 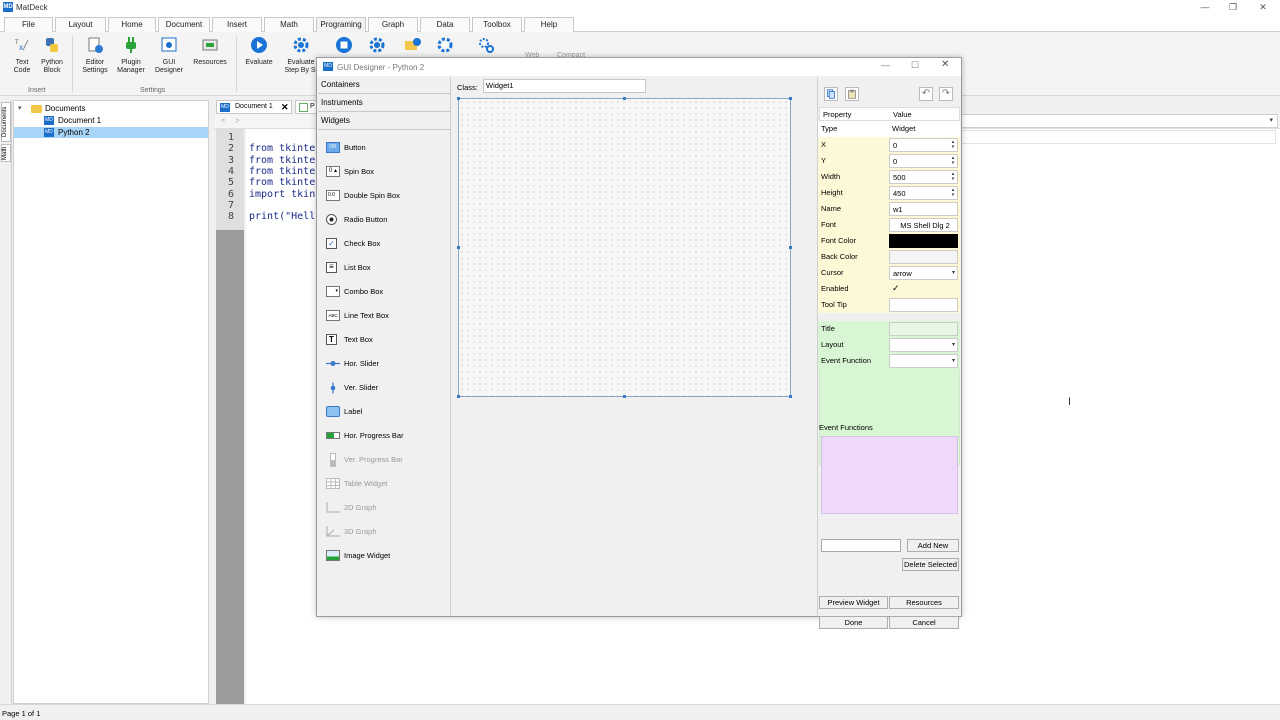 I want to click on cursor-select: arrow ▾, so click(x=923, y=273).